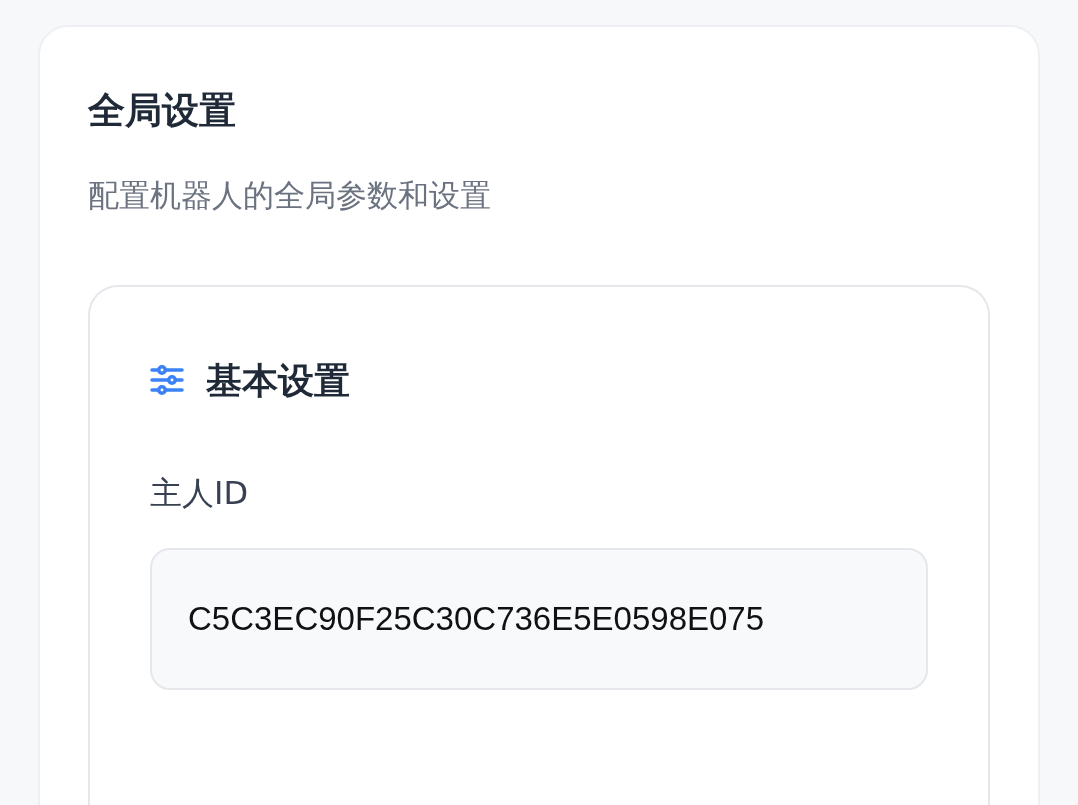 The image size is (1078, 805). I want to click on page-title: 全局设置, so click(162, 111).